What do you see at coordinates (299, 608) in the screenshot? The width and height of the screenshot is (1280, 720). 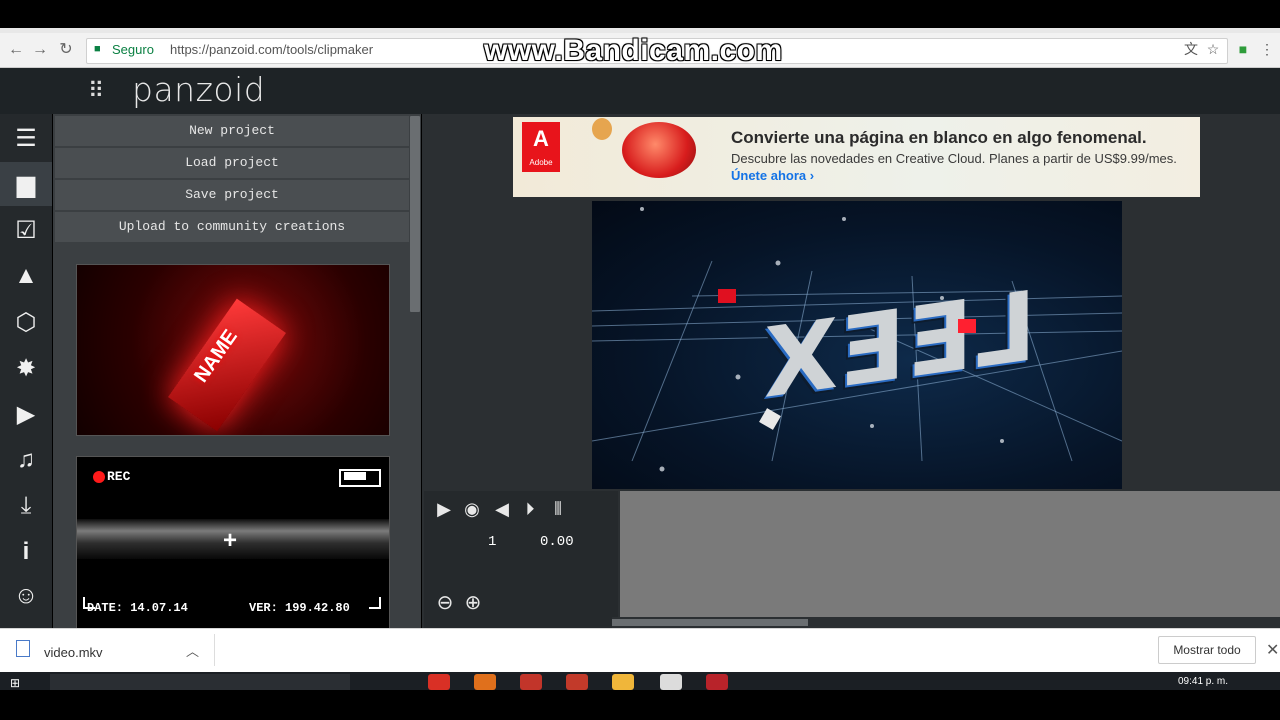 I see `ver-label: VER: 199.42.80` at bounding box center [299, 608].